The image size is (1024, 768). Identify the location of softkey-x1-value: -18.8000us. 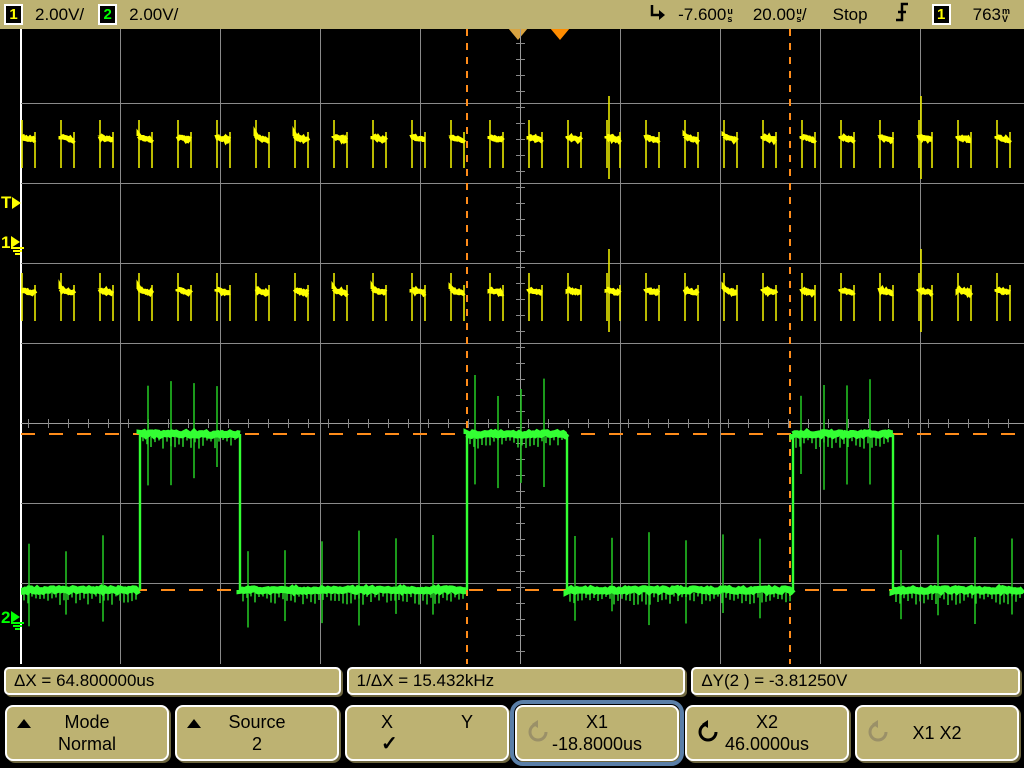
(597, 744).